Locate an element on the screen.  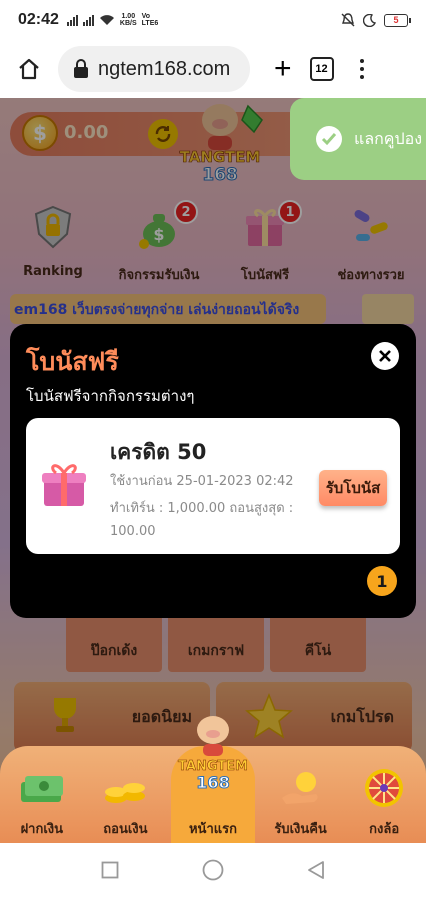
signal-icon is located at coordinates (72, 20).